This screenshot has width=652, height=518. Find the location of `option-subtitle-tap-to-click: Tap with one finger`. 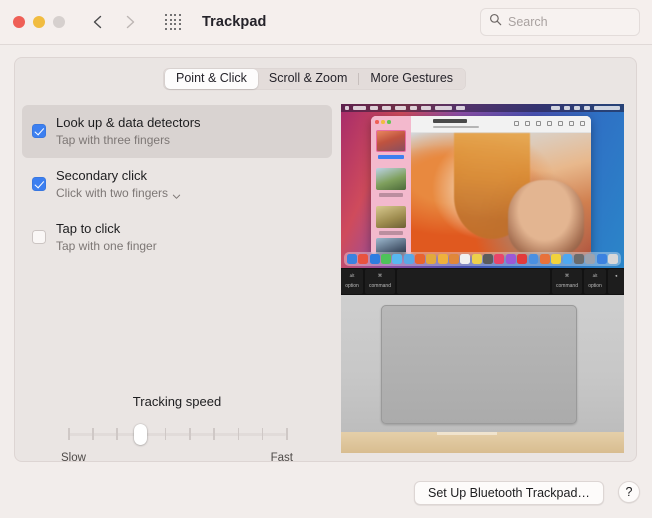

option-subtitle-tap-to-click: Tap with one finger is located at coordinates (189, 246).